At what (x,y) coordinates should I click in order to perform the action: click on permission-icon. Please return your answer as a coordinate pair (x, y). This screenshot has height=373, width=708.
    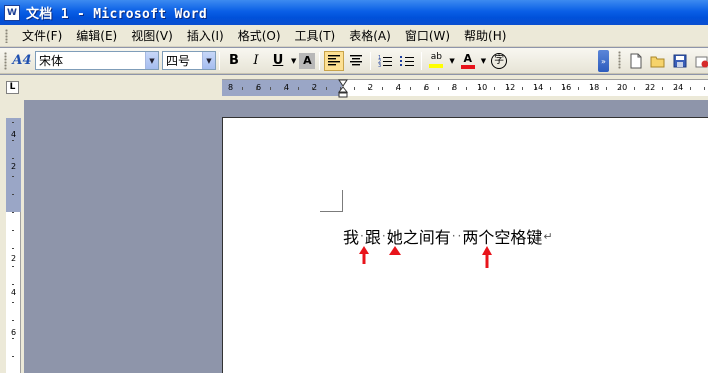
    Looking at the image, I should click on (701, 62).